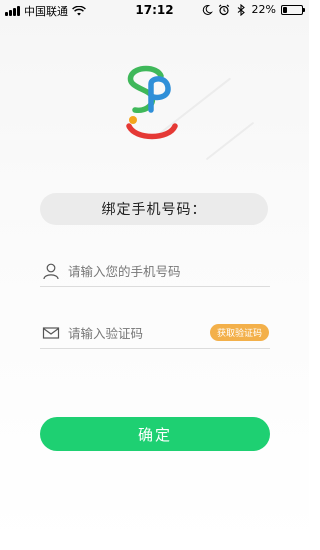  Describe the element at coordinates (12, 11) in the screenshot. I see `signal-icon` at that location.